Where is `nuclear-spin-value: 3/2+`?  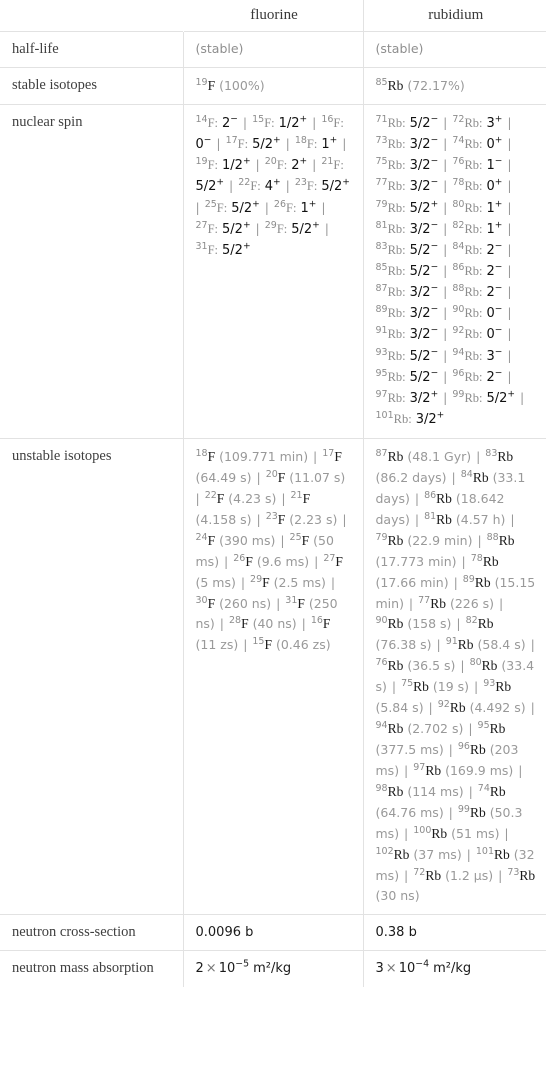
nuclear-spin-value: 3/2+ is located at coordinates (424, 397).